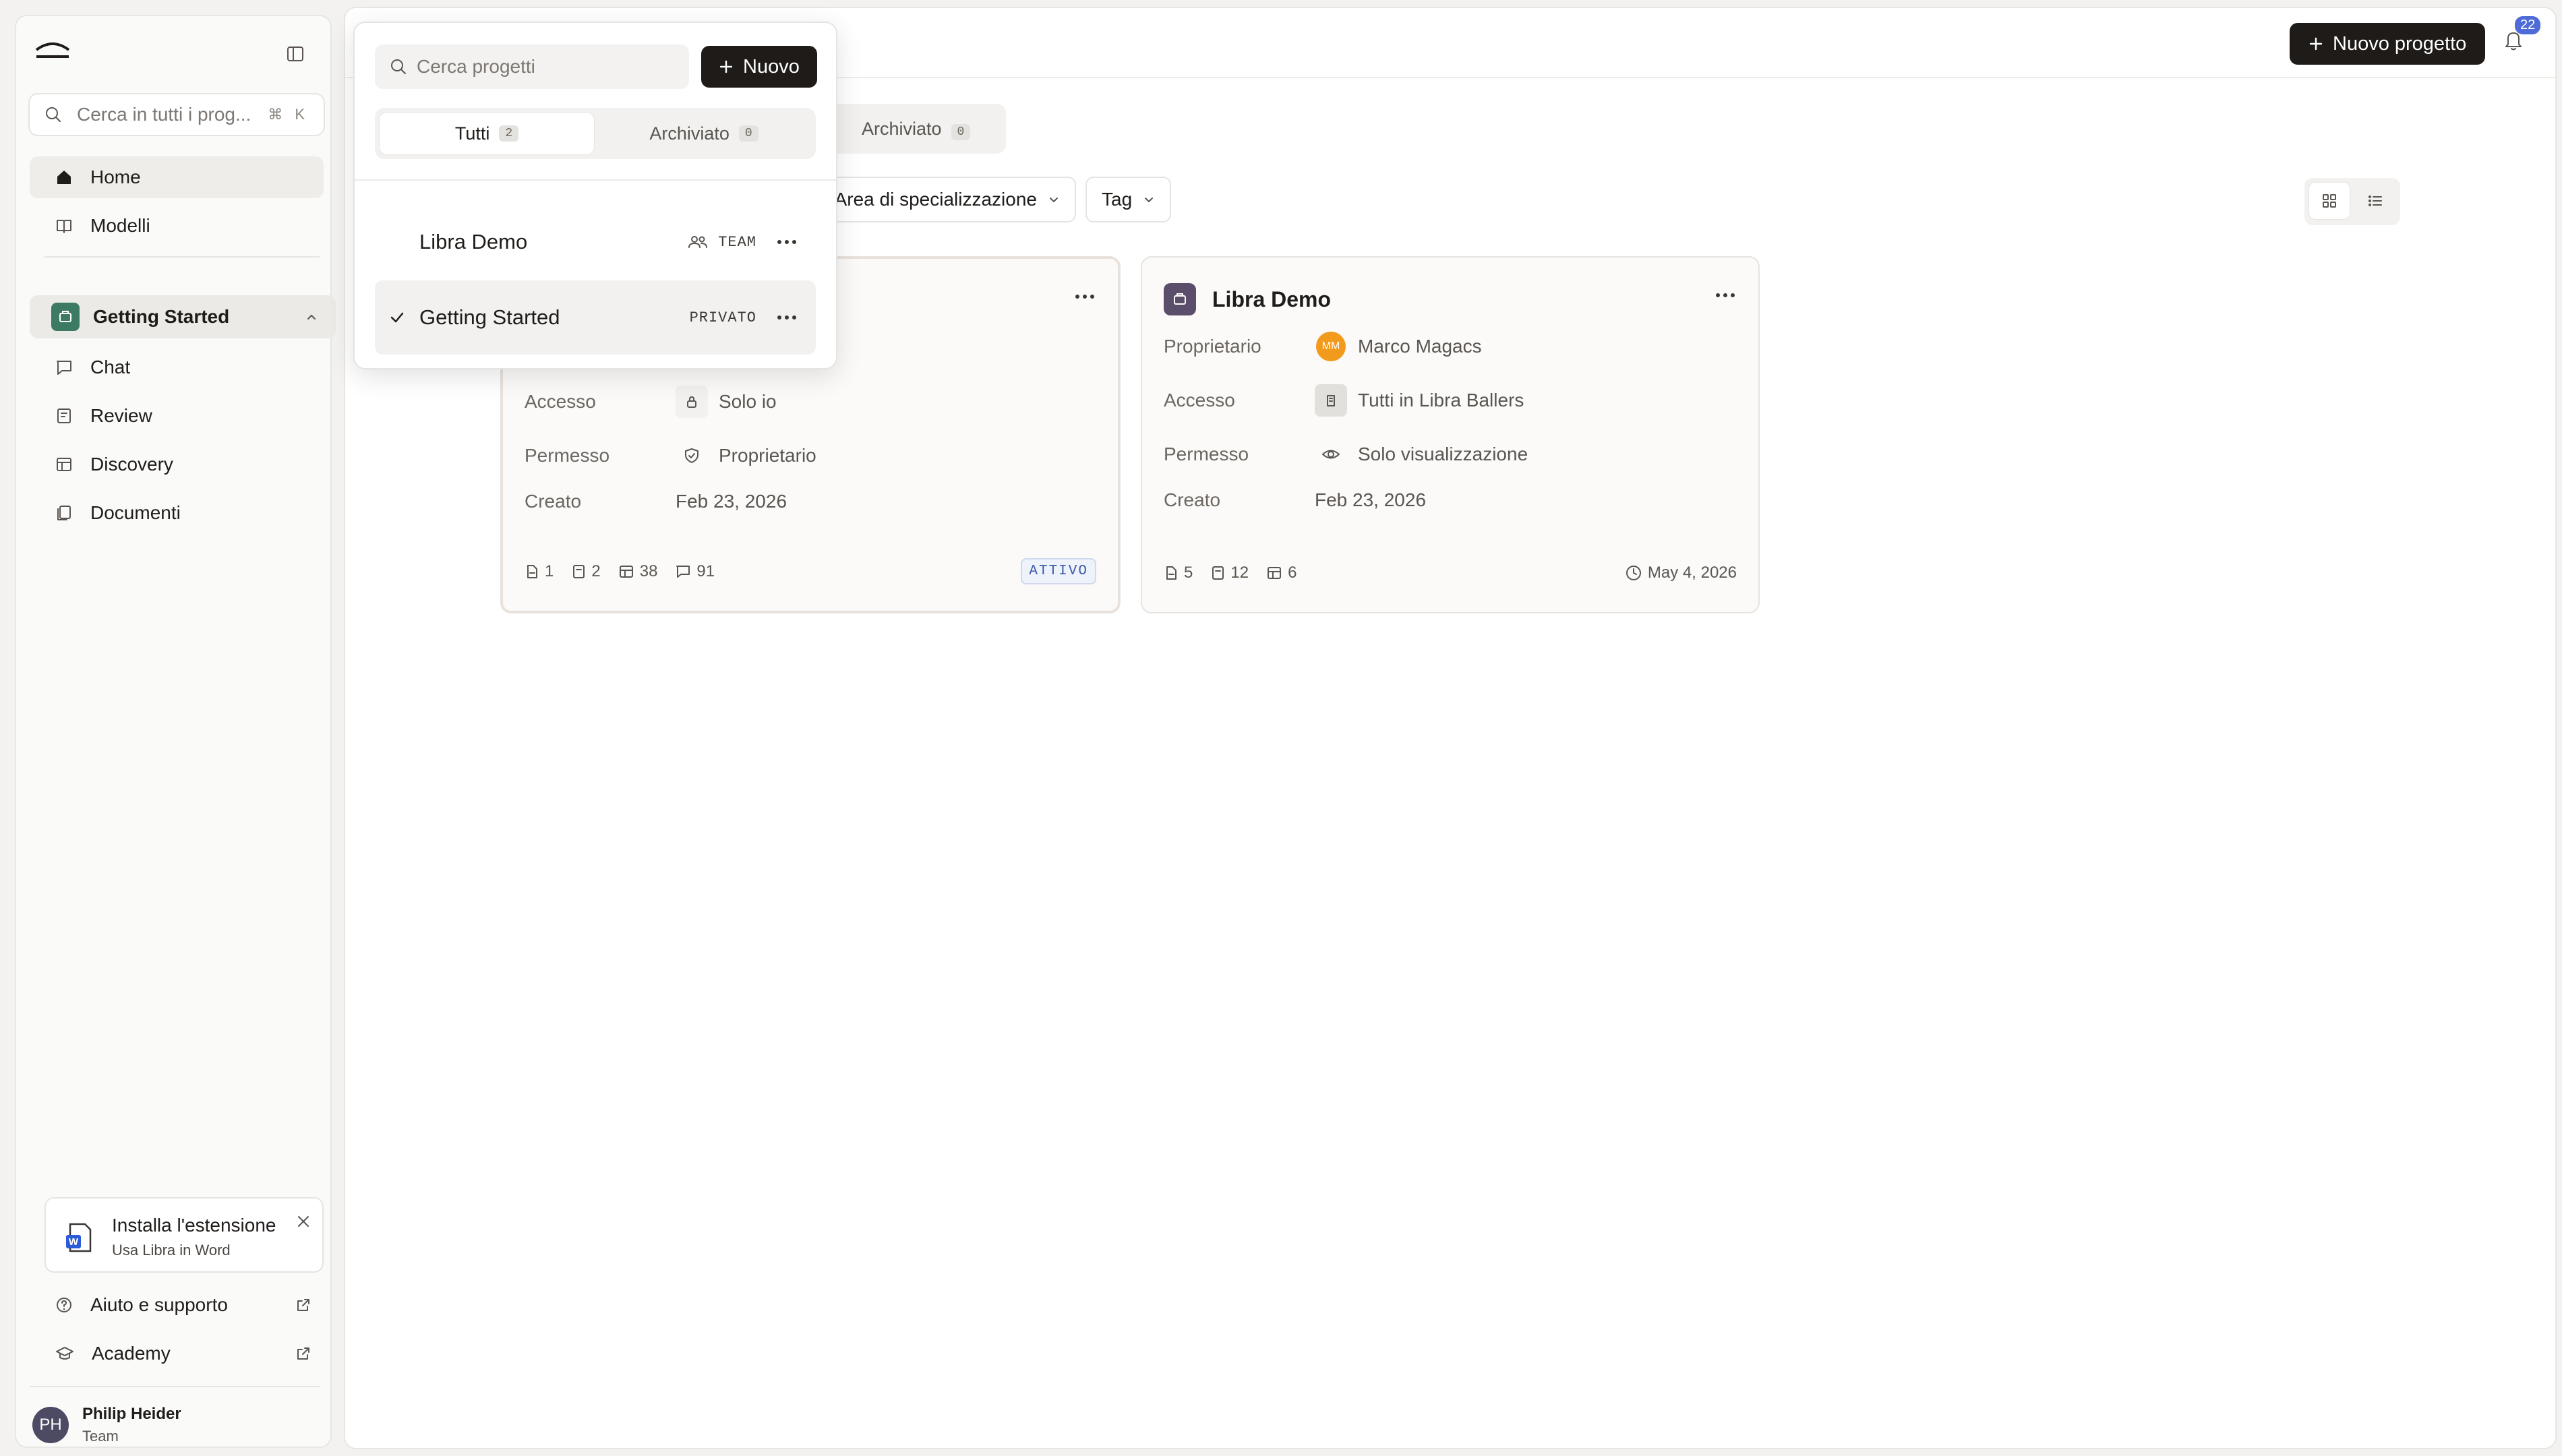 The image size is (2562, 1456). I want to click on row-value: Proprietario, so click(768, 455).